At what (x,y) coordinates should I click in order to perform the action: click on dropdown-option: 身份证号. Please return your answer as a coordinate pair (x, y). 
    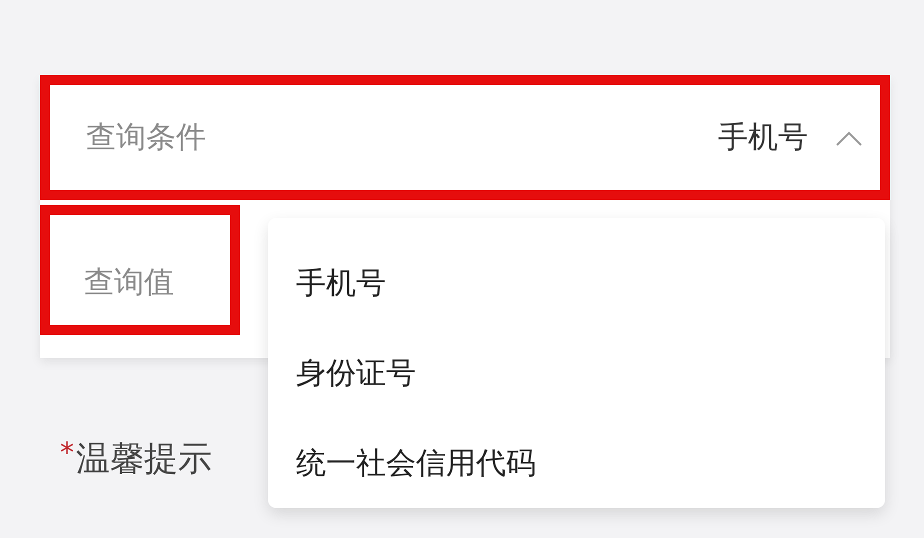
    Looking at the image, I should click on (356, 373).